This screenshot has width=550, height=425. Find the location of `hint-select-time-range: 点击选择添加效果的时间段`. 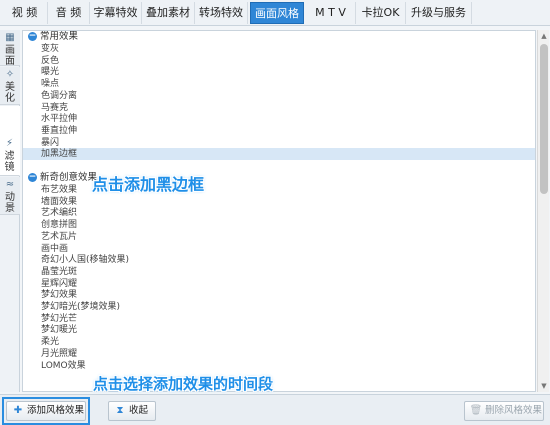

hint-select-time-range: 点击选择添加效果的时间段 is located at coordinates (183, 384).